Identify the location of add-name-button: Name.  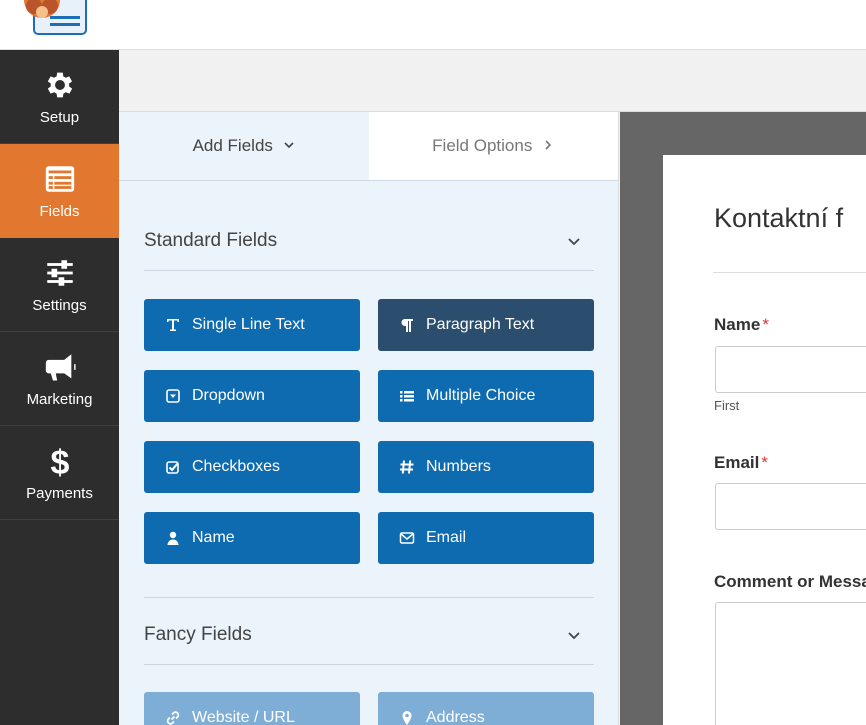
(252, 538).